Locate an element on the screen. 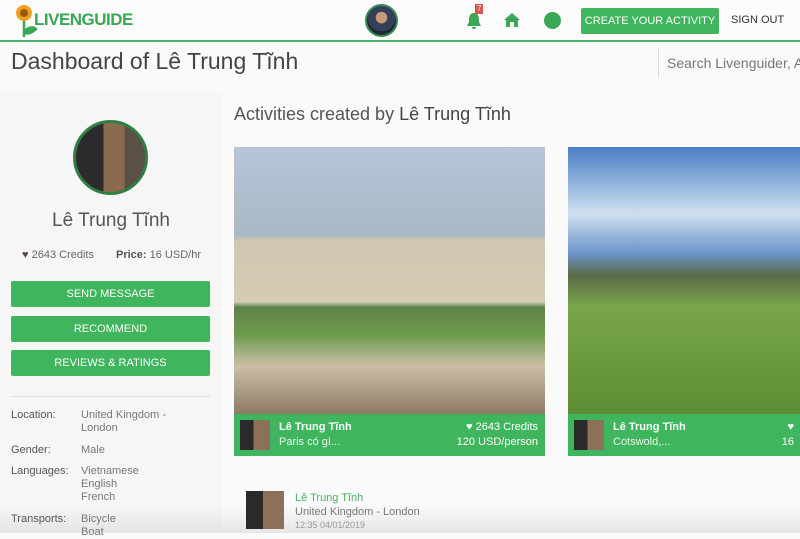 The height and width of the screenshot is (539, 800). info-value: Vietnamese English French is located at coordinates (110, 484).